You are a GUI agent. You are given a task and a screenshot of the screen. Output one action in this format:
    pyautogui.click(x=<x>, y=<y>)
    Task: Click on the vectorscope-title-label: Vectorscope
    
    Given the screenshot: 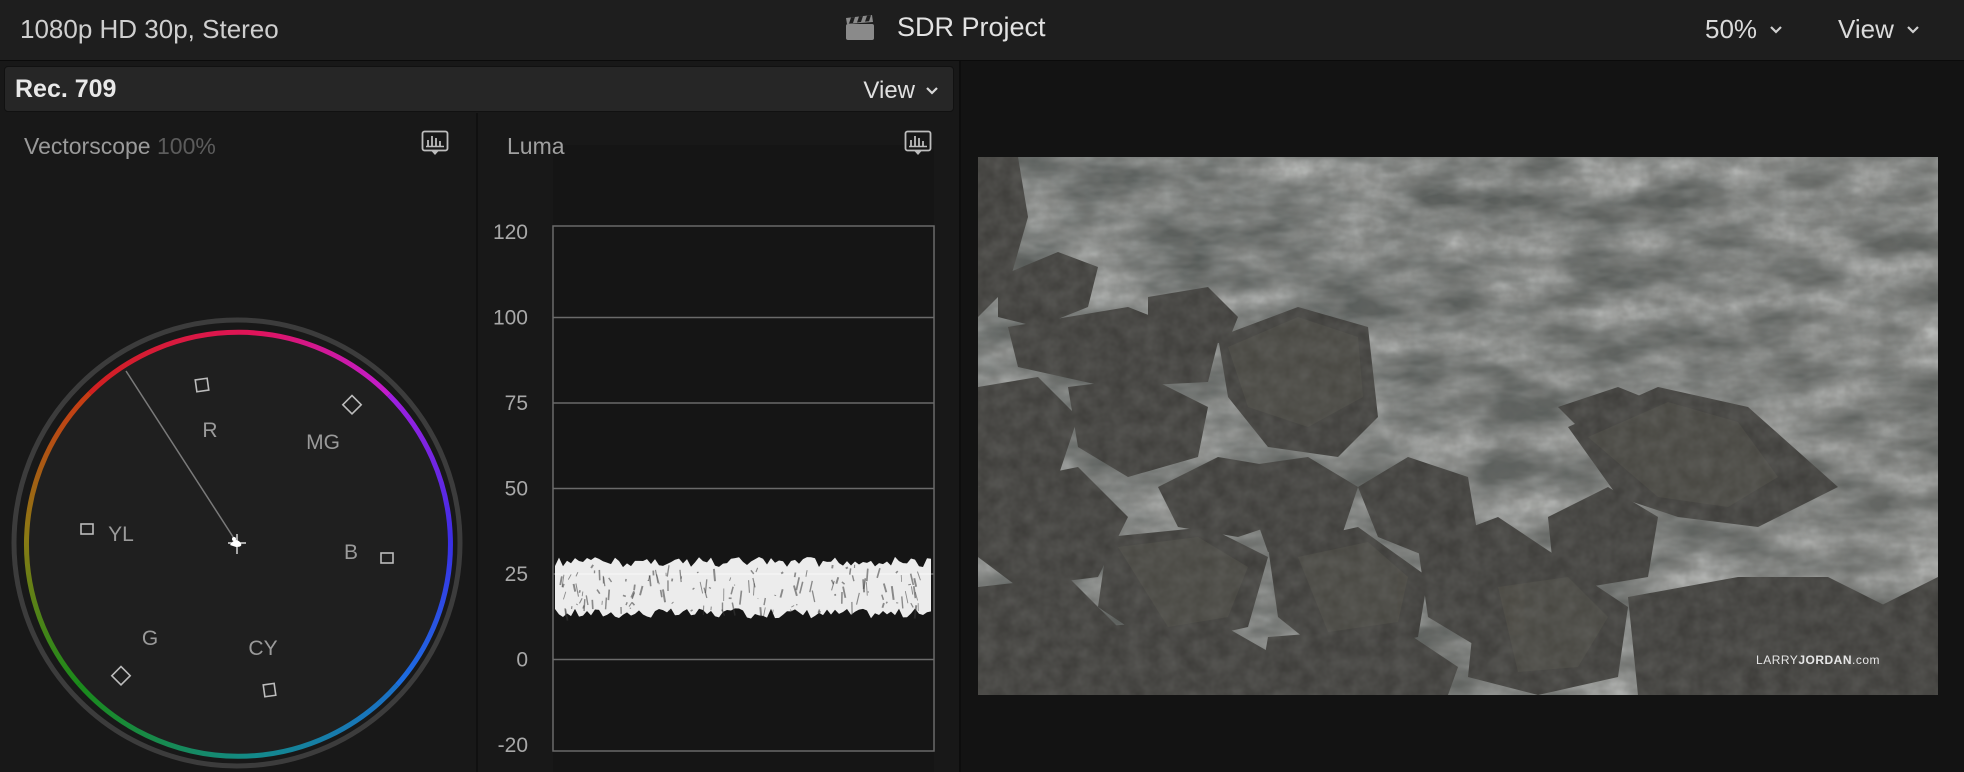 What is the action you would take?
    pyautogui.click(x=87, y=146)
    